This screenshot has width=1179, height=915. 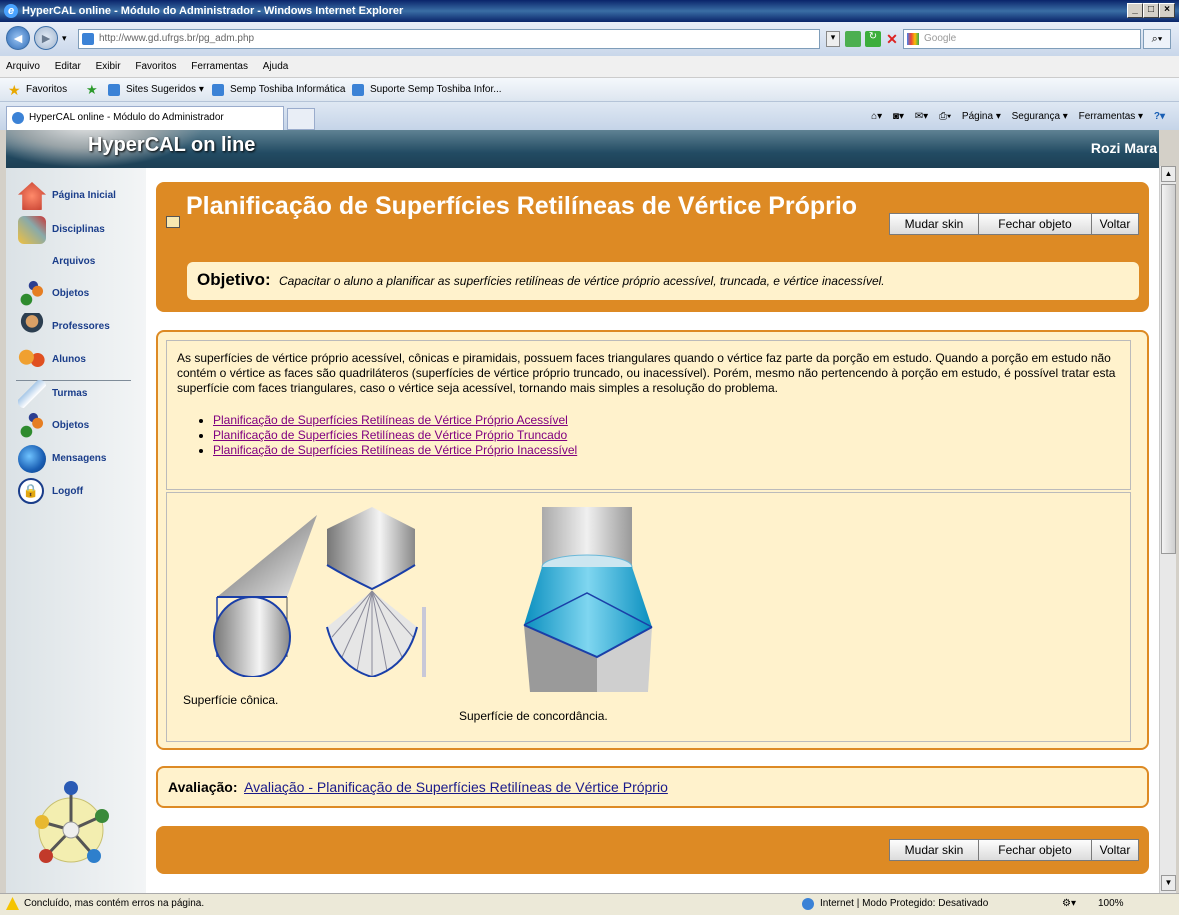 I want to click on zone-text: Internet | Modo Protegido: Desativado, so click(x=904, y=903).